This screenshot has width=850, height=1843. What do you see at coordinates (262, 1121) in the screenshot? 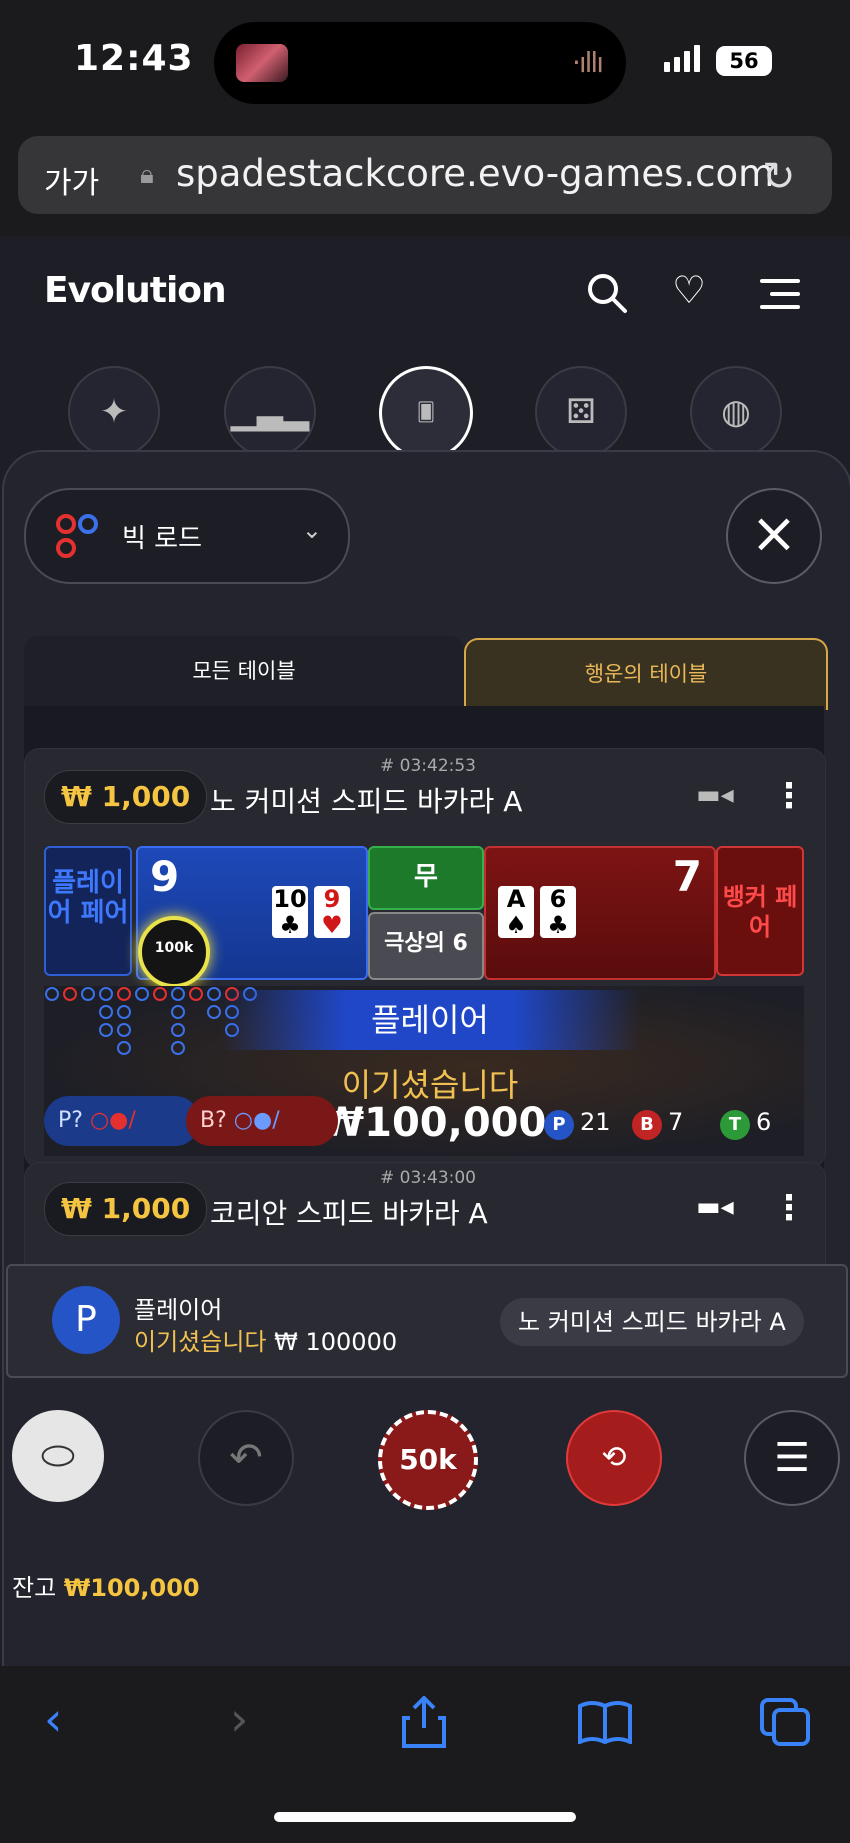
I see `banker-predict-button: B? ○●/` at bounding box center [262, 1121].